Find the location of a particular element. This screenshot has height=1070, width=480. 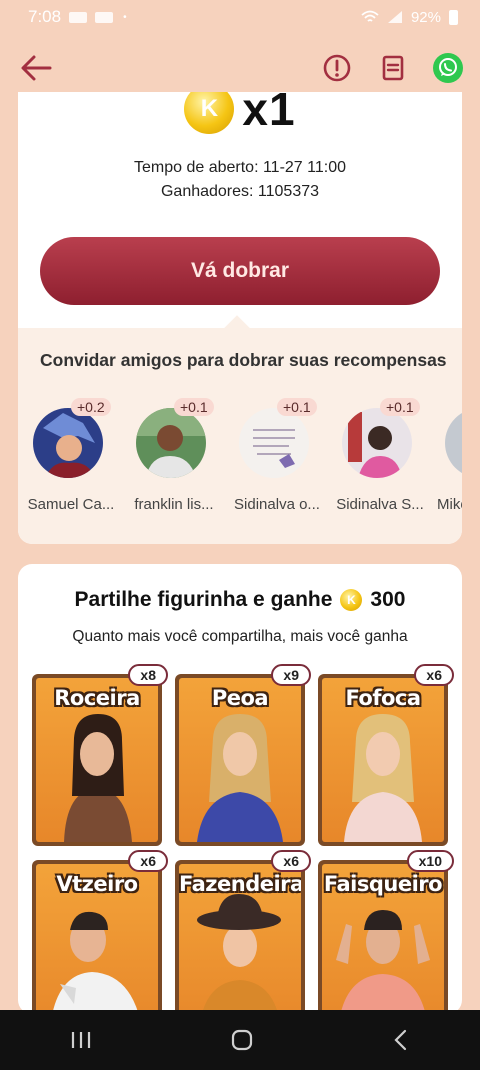

share-amount: 300 is located at coordinates (388, 599).